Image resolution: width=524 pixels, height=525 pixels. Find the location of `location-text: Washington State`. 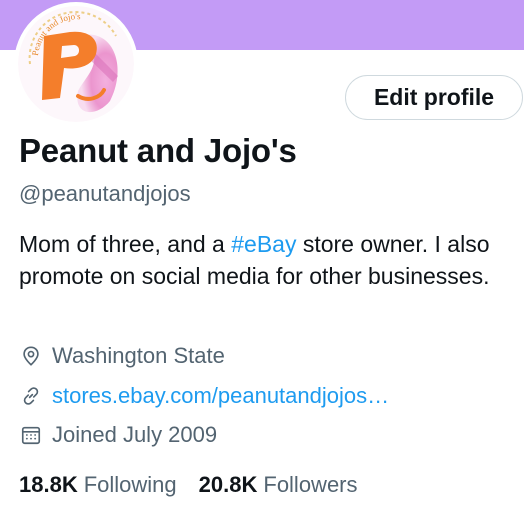

location-text: Washington State is located at coordinates (138, 355).